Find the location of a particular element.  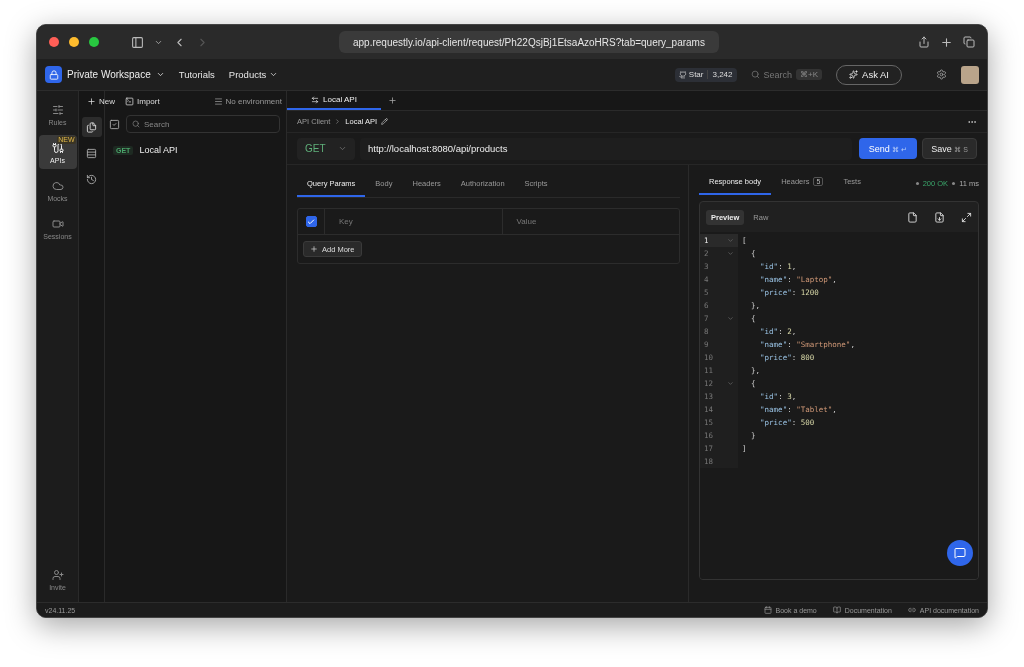

value-input: Value is located at coordinates (590, 221).